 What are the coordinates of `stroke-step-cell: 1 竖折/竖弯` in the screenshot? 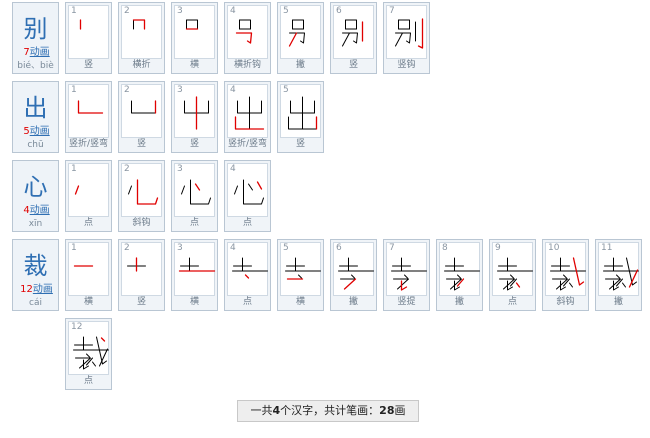 It's located at (88, 117).